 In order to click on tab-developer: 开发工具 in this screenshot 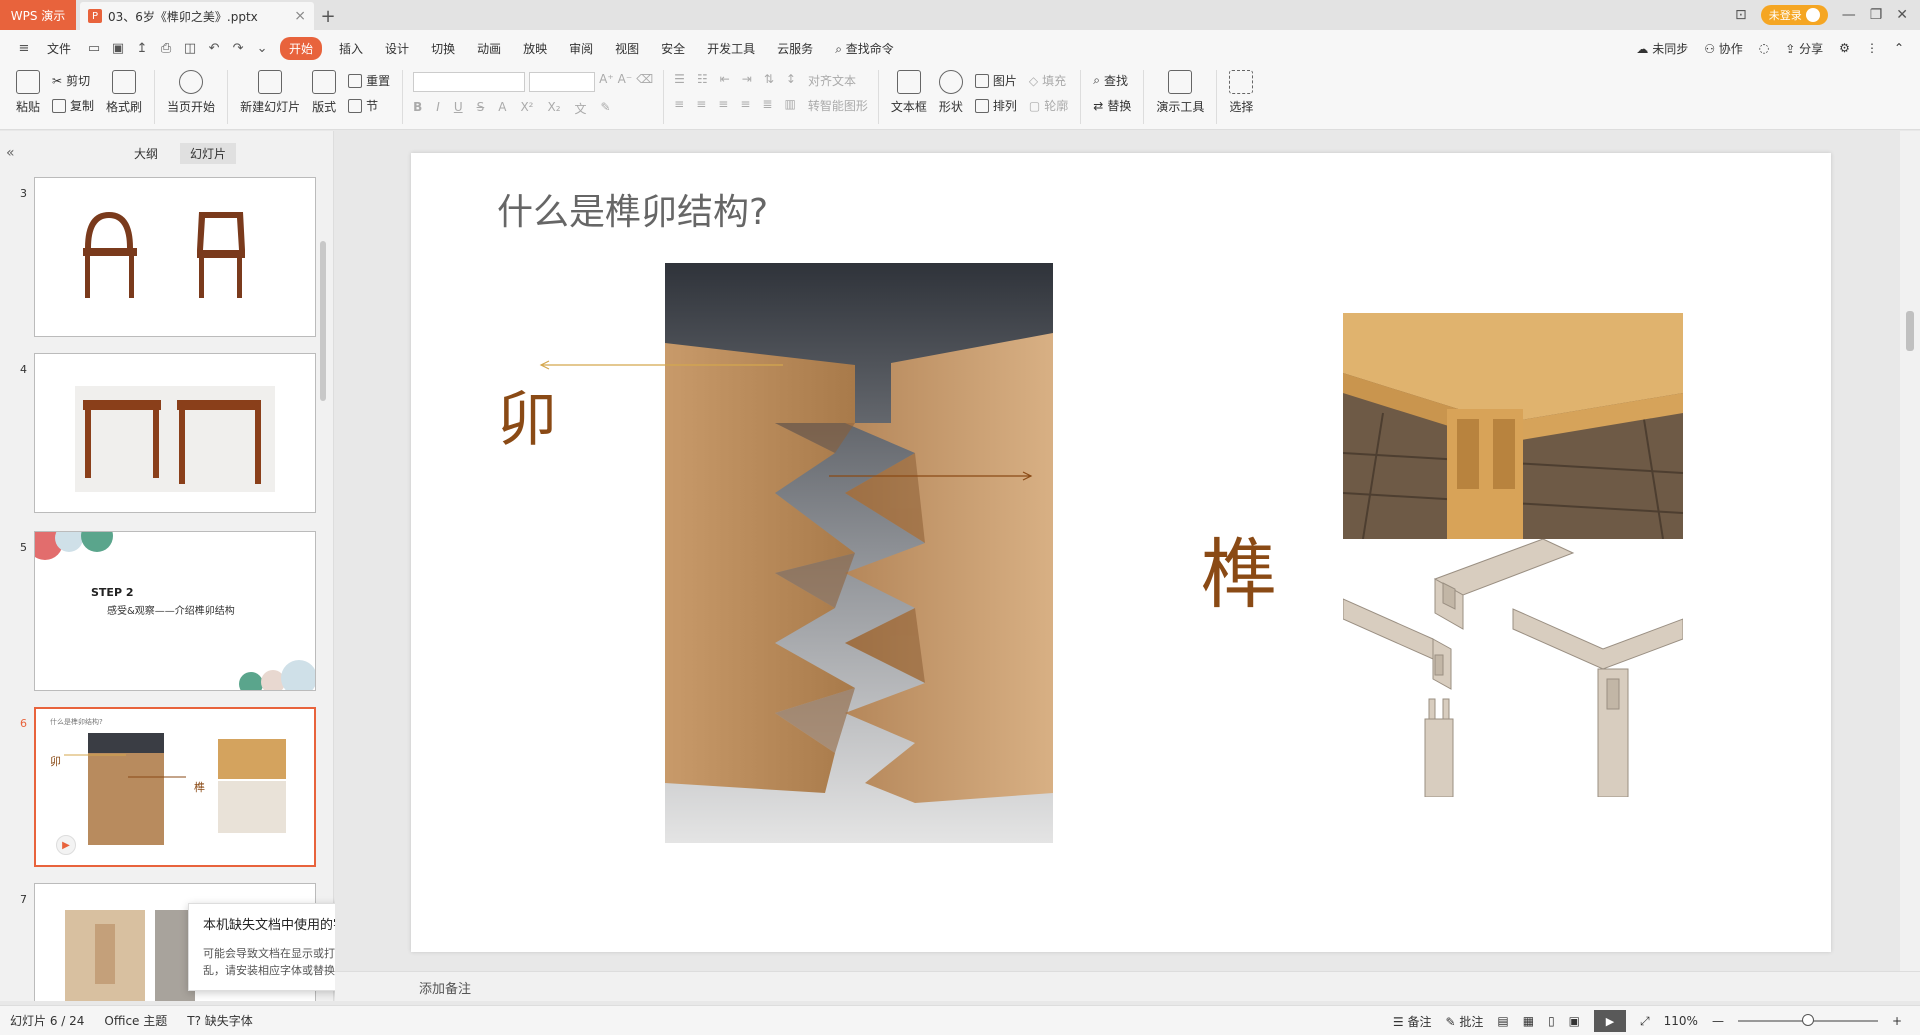, I will do `click(731, 48)`.